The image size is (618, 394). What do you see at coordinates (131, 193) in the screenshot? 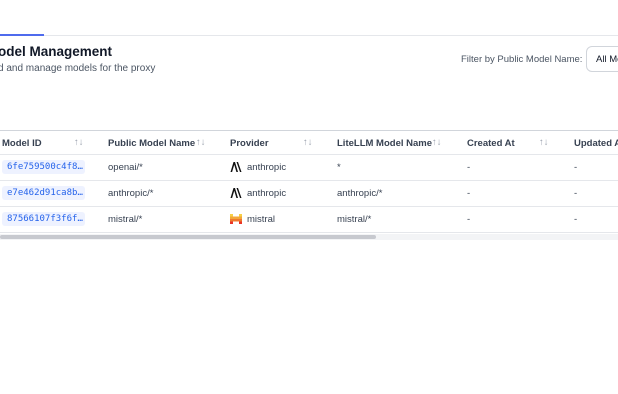
I see `public-model-name-cell: anthropic/*` at bounding box center [131, 193].